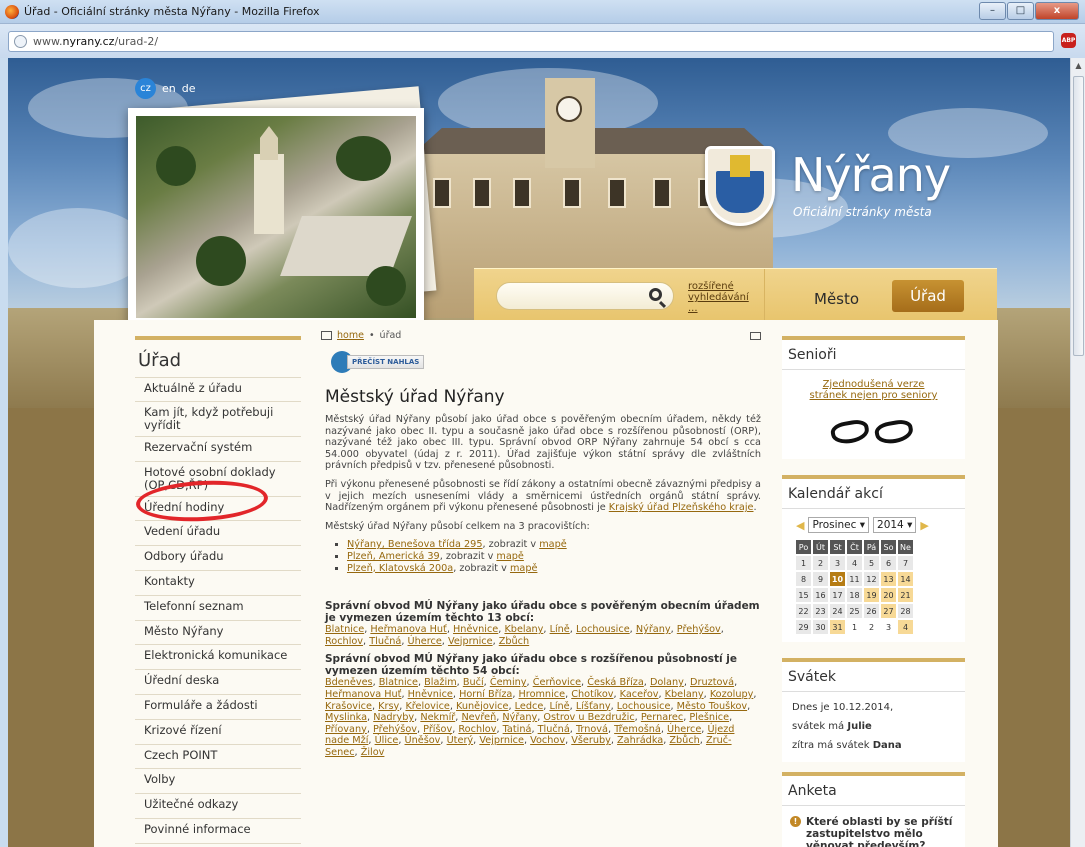  Describe the element at coordinates (585, 296) in the screenshot. I see `search-input` at that location.